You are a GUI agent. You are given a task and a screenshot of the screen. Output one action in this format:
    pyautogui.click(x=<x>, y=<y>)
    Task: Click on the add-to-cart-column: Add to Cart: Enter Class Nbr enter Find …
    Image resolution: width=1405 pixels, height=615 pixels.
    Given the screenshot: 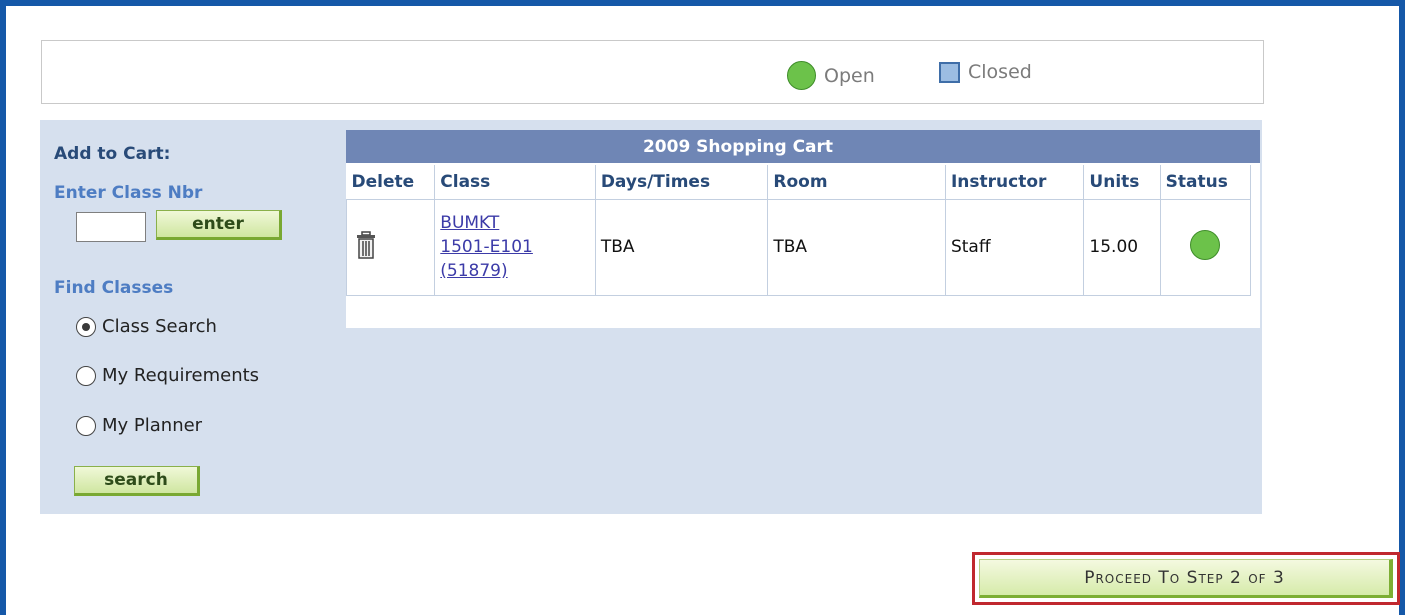 What is the action you would take?
    pyautogui.click(x=190, y=317)
    